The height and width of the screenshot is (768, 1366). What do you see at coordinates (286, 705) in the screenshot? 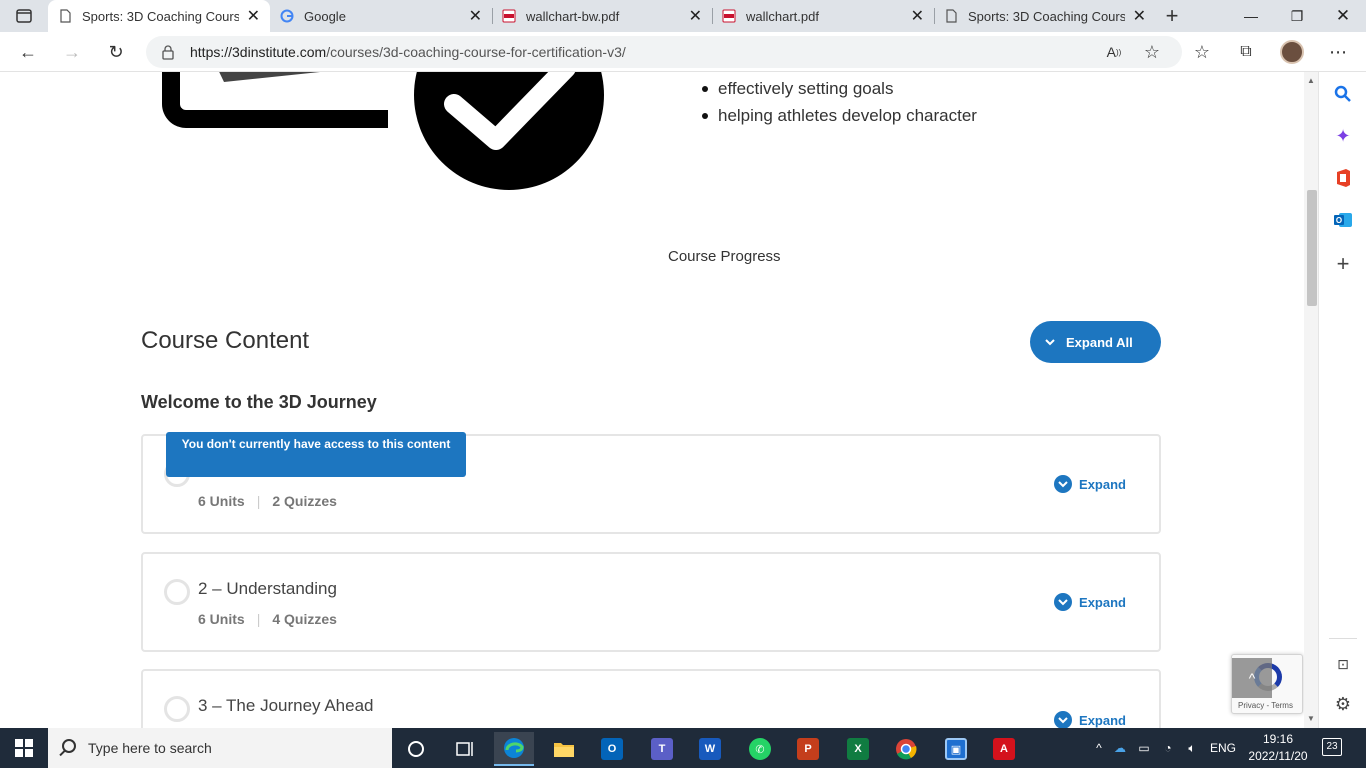
I see `lesson-title: 3 – The Journey Ahead` at bounding box center [286, 705].